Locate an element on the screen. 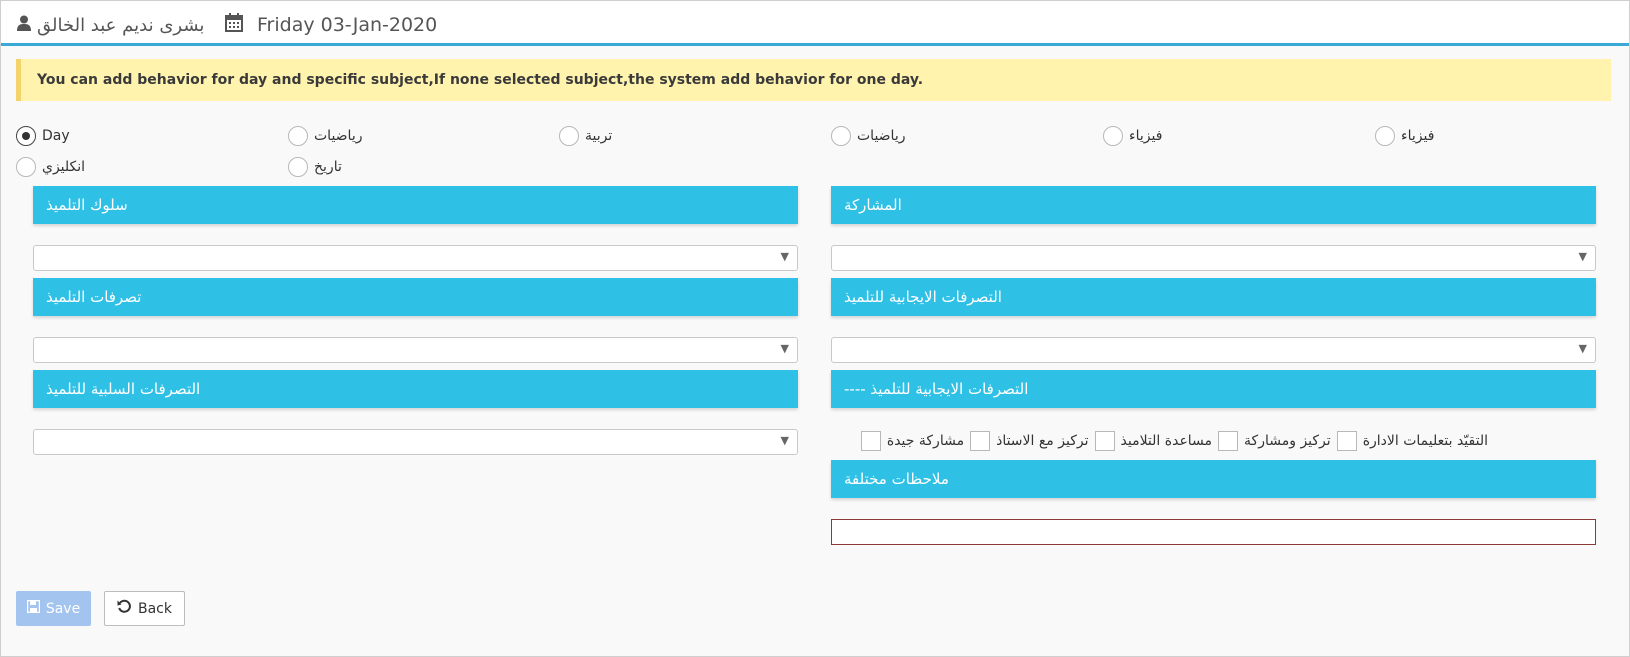 The image size is (1630, 657). negative-actions-select: ▼ is located at coordinates (415, 442).